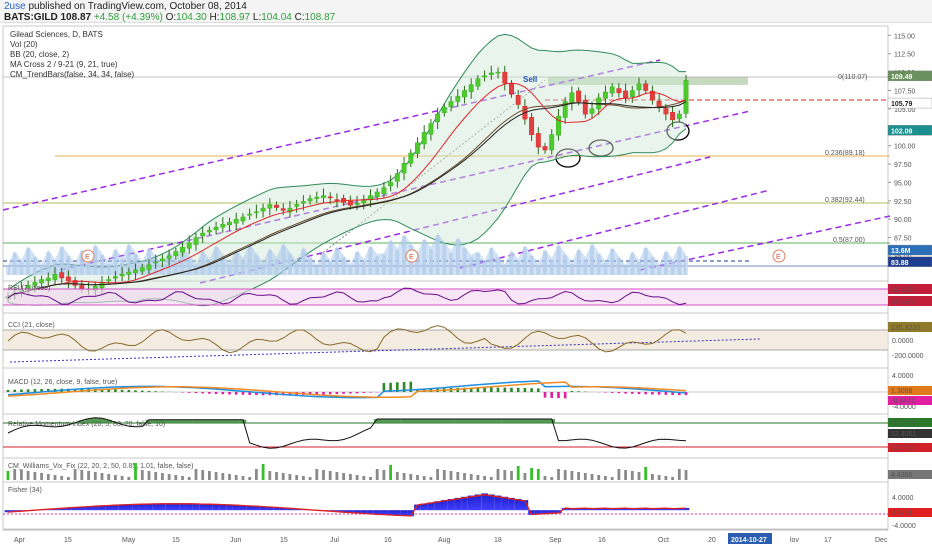 The height and width of the screenshot is (550, 932). Describe the element at coordinates (845, 153) in the screenshot. I see `fib-236-label: 0.236(89.18)` at that location.